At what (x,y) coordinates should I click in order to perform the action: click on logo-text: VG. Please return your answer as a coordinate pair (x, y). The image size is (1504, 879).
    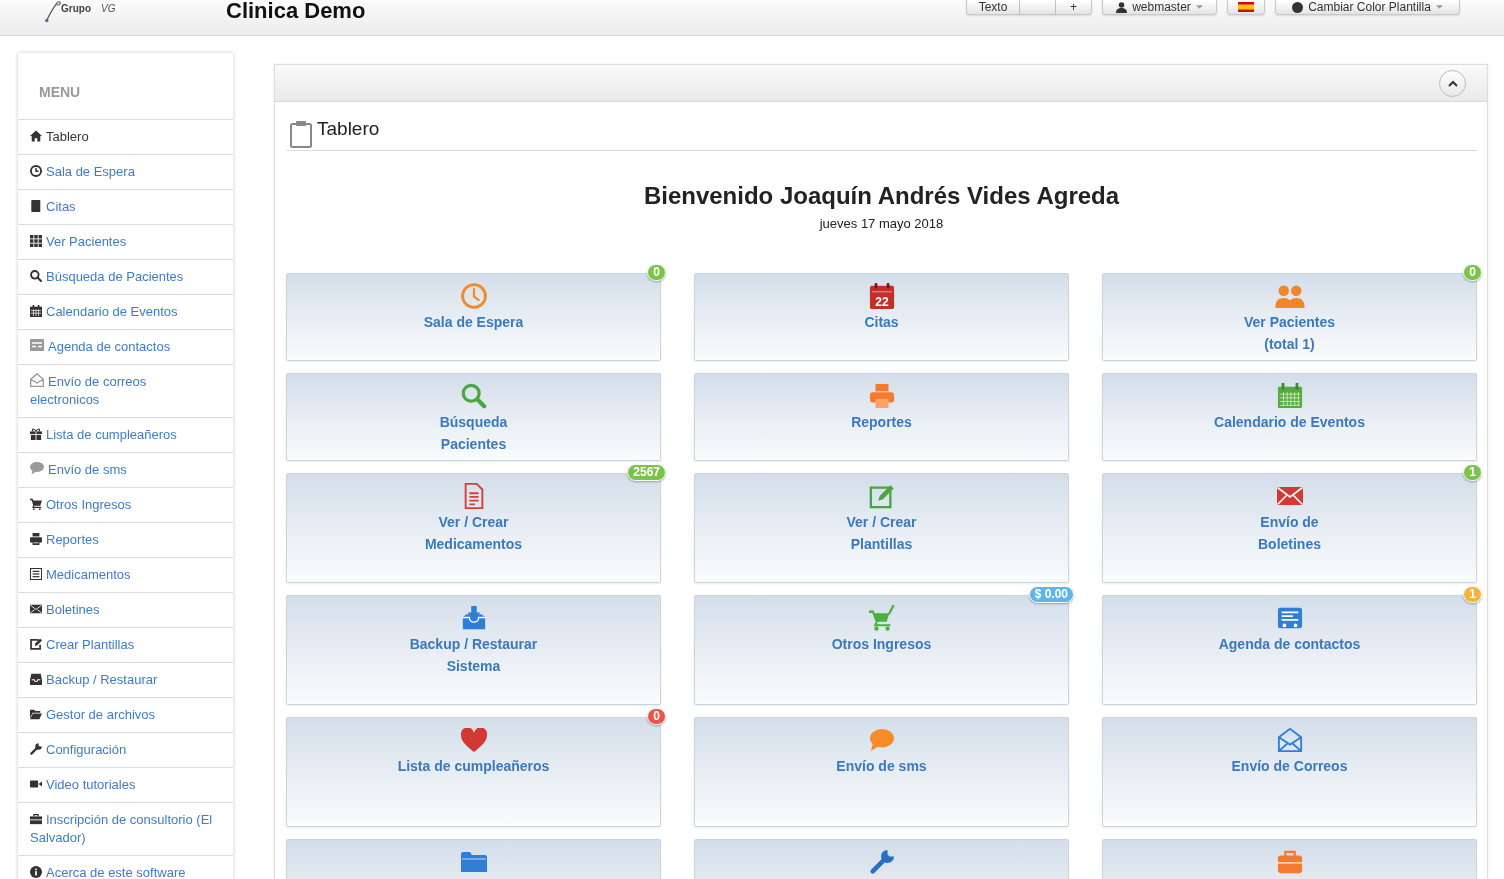
    Looking at the image, I should click on (108, 9).